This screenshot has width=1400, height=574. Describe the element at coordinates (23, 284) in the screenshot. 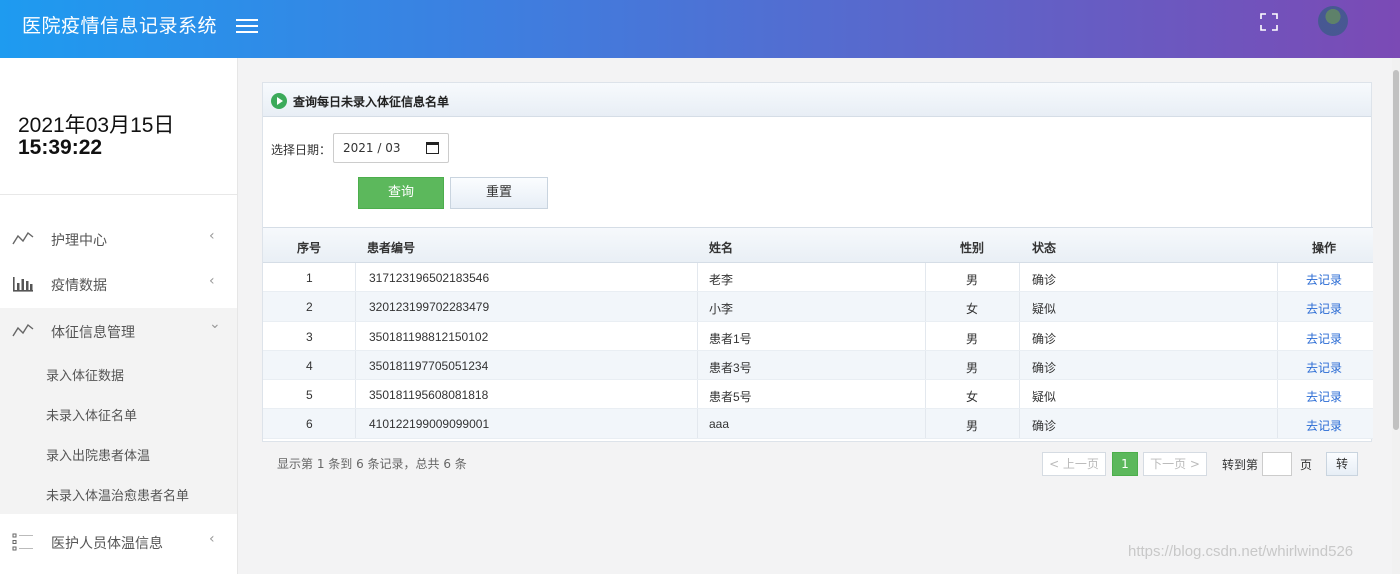

I see `bar-chart-icon` at that location.